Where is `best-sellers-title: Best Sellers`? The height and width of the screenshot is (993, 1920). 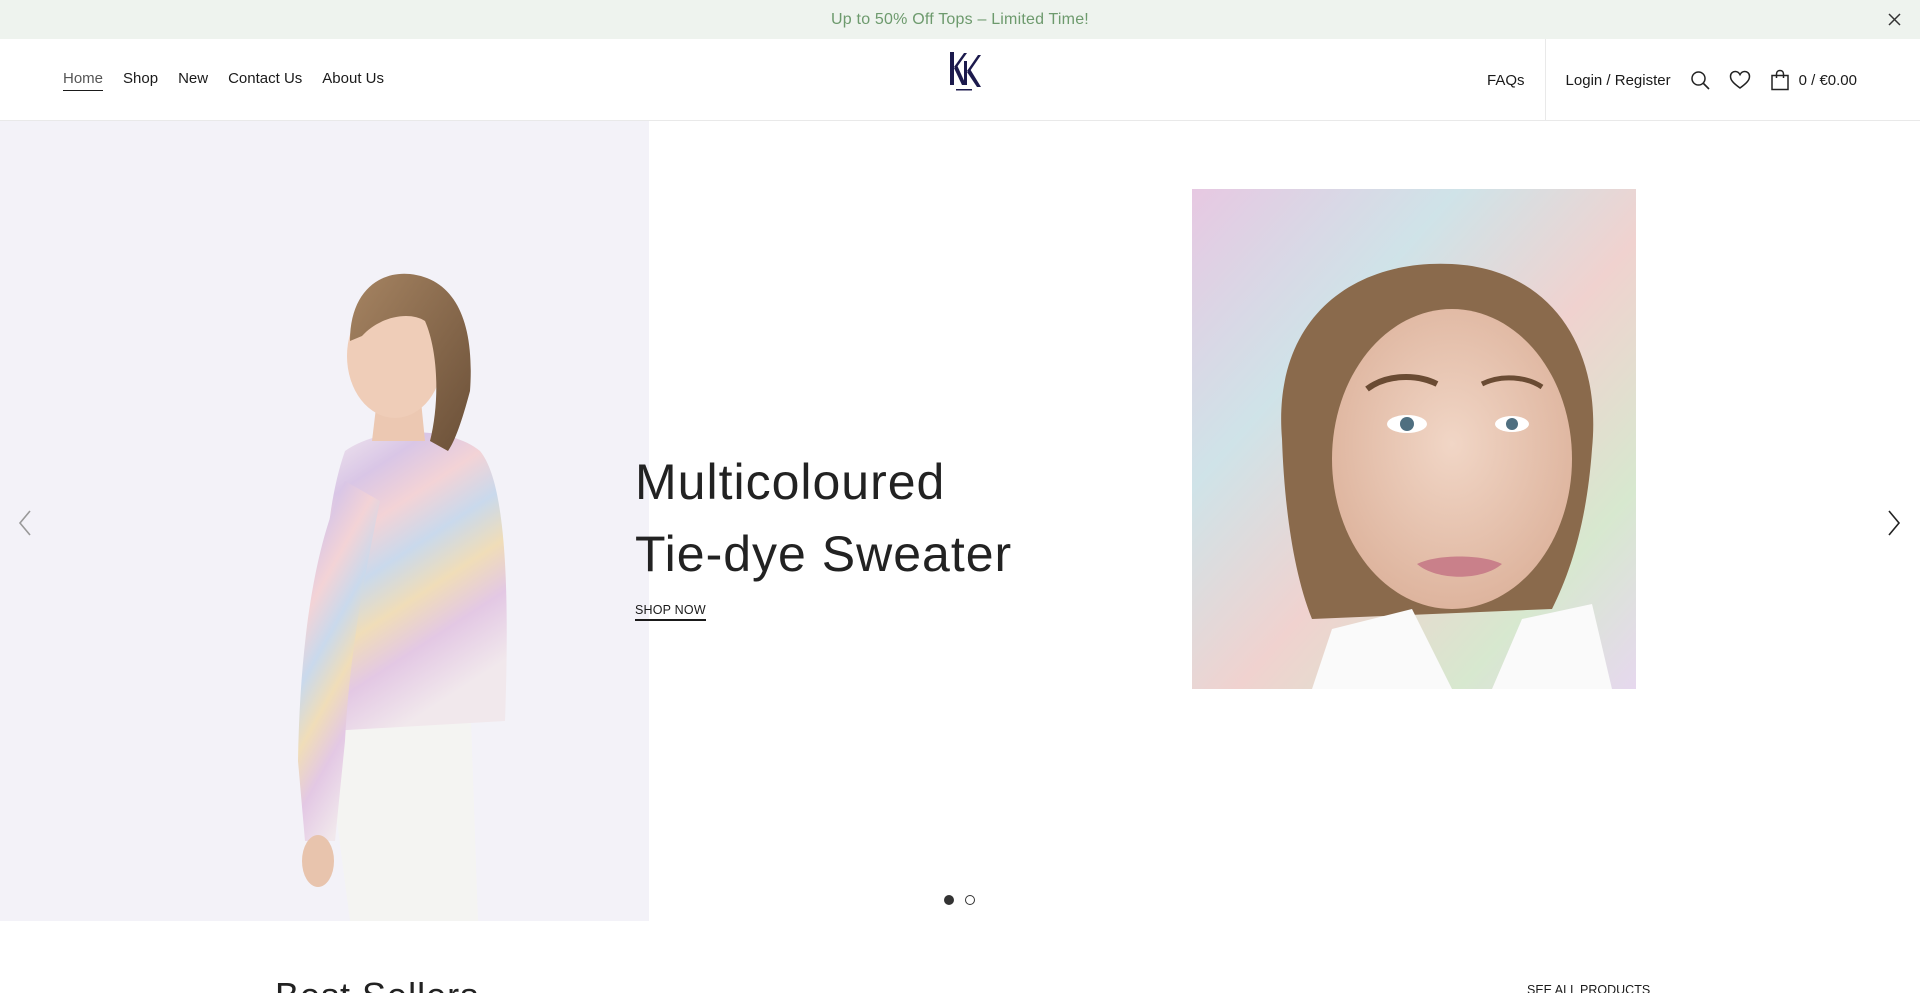 best-sellers-title: Best Sellers is located at coordinates (377, 984).